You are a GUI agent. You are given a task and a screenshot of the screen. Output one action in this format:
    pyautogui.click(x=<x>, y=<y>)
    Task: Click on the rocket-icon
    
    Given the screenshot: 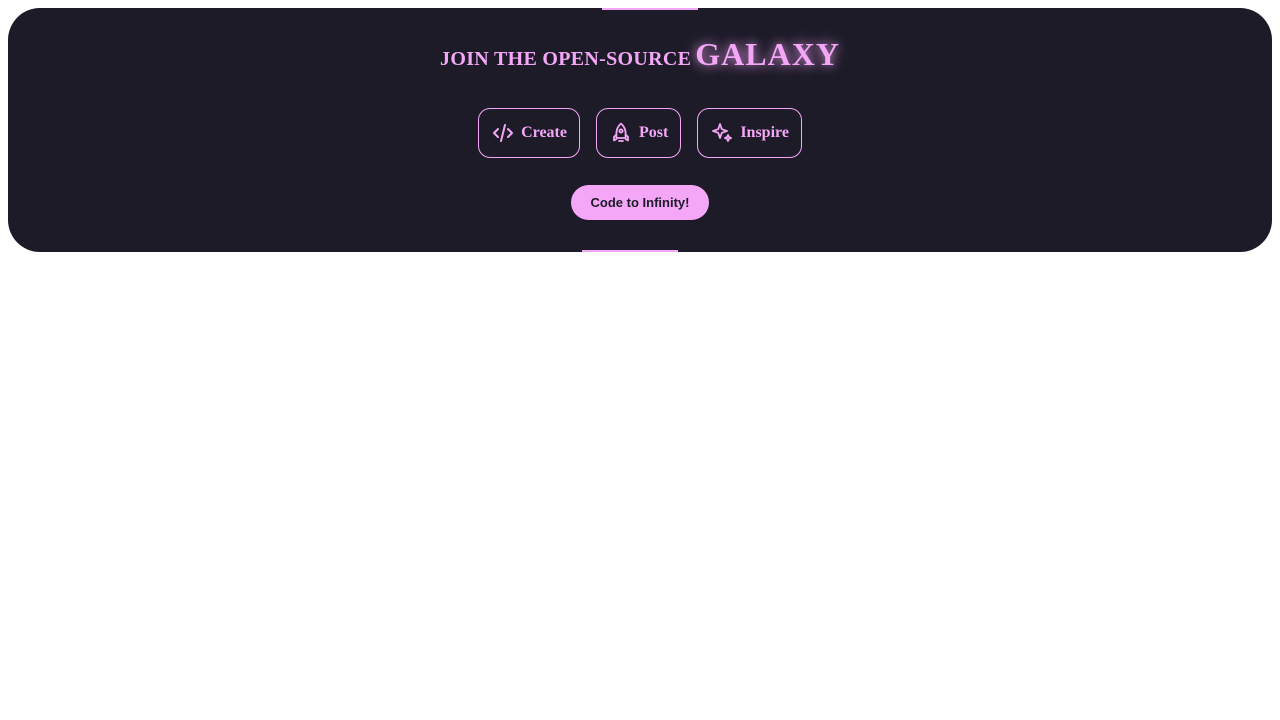 What is the action you would take?
    pyautogui.click(x=621, y=133)
    